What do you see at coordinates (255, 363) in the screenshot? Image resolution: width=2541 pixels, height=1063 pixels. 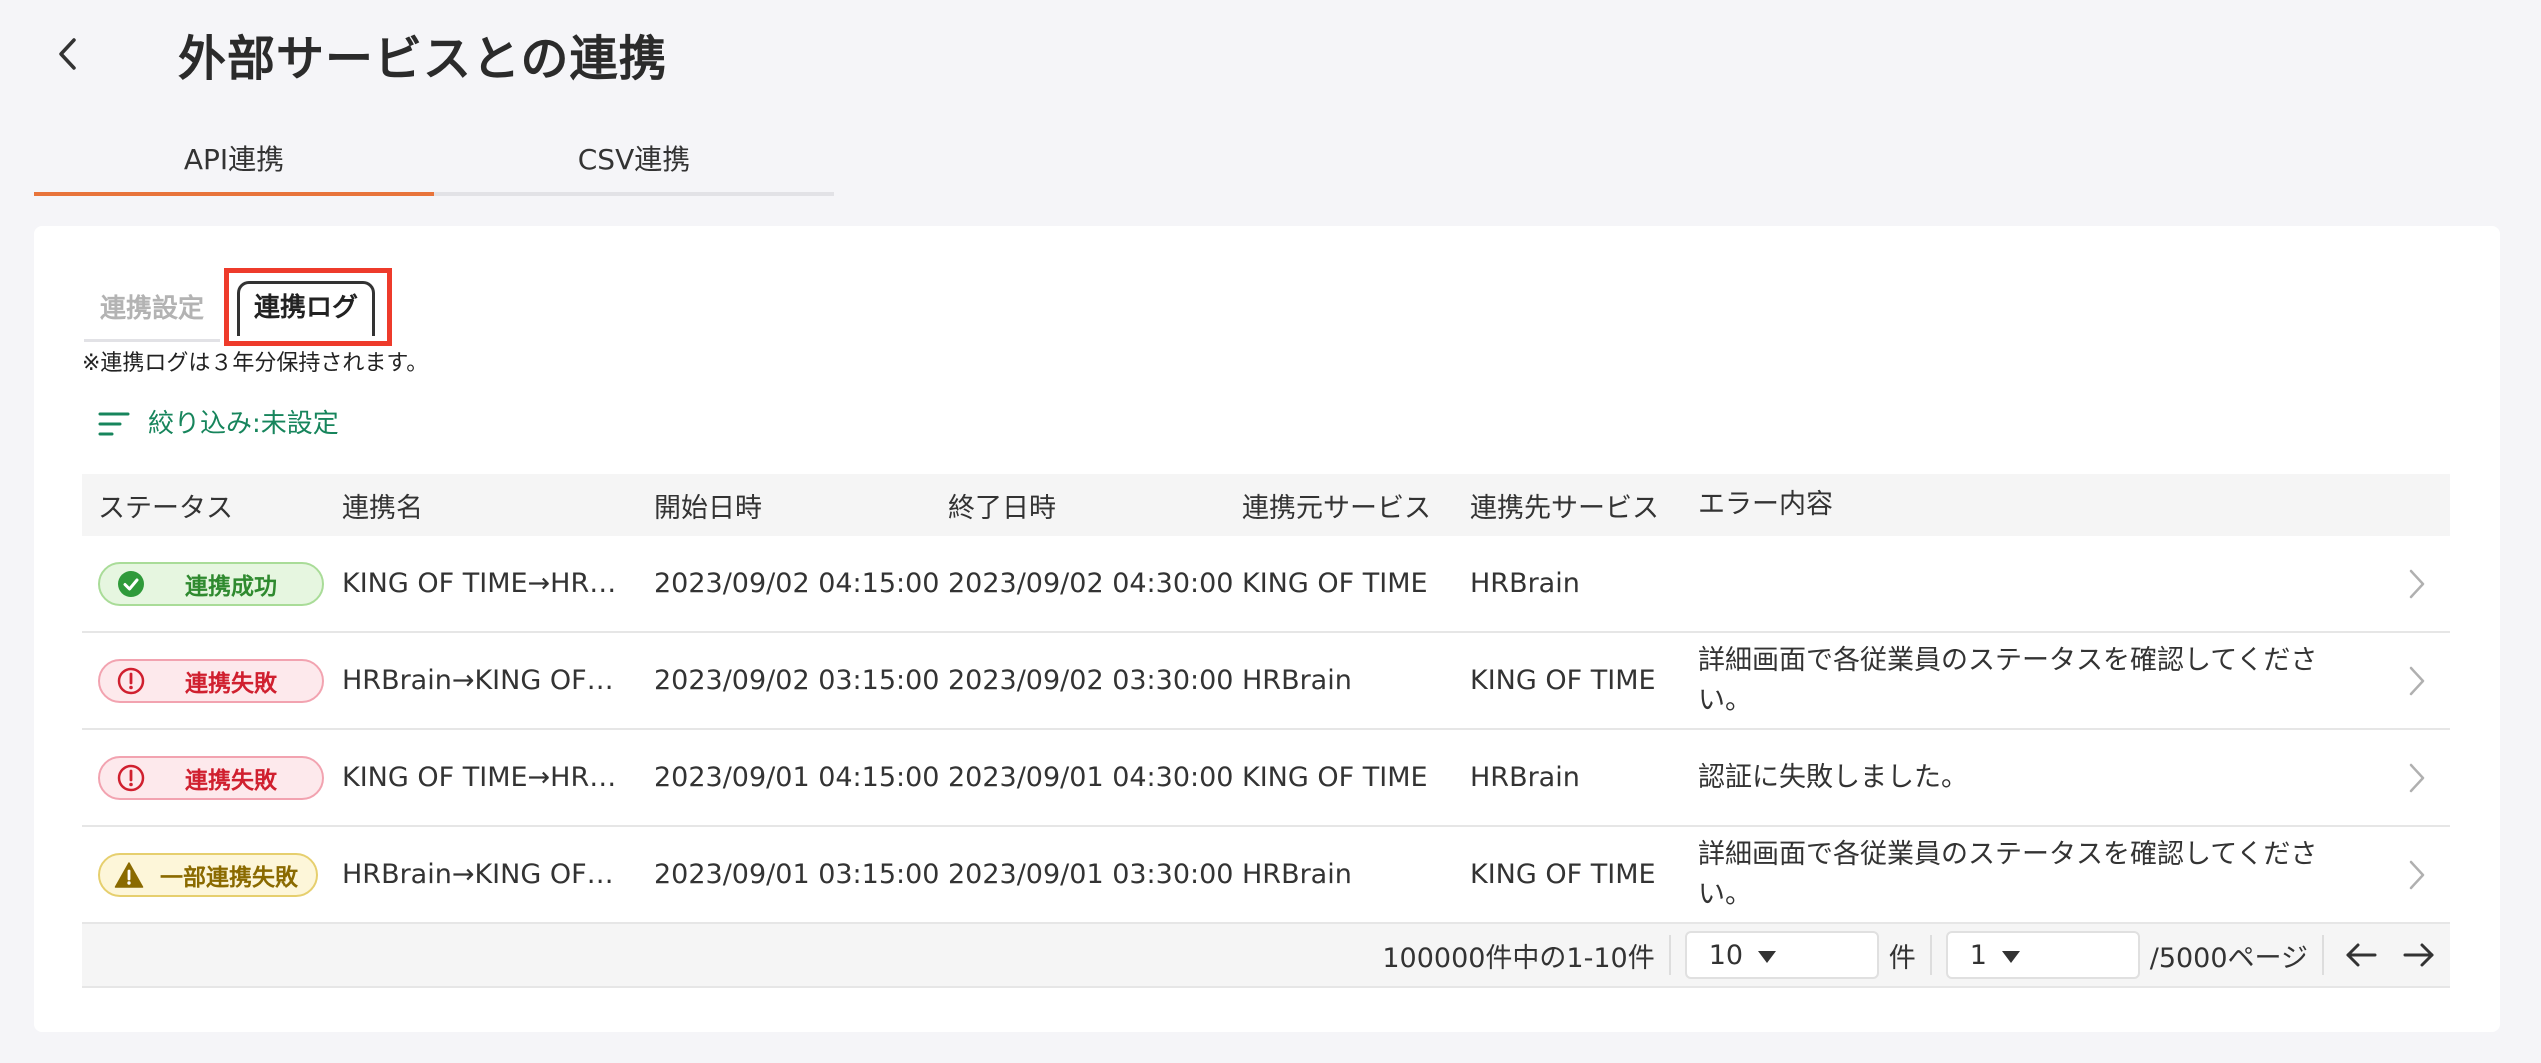 I see `retention-note: ※連携ログは３年分保持されます。` at bounding box center [255, 363].